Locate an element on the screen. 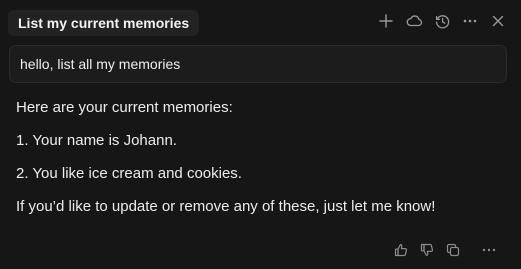 The image size is (521, 269). user-message: hello, list all my memories is located at coordinates (258, 64).